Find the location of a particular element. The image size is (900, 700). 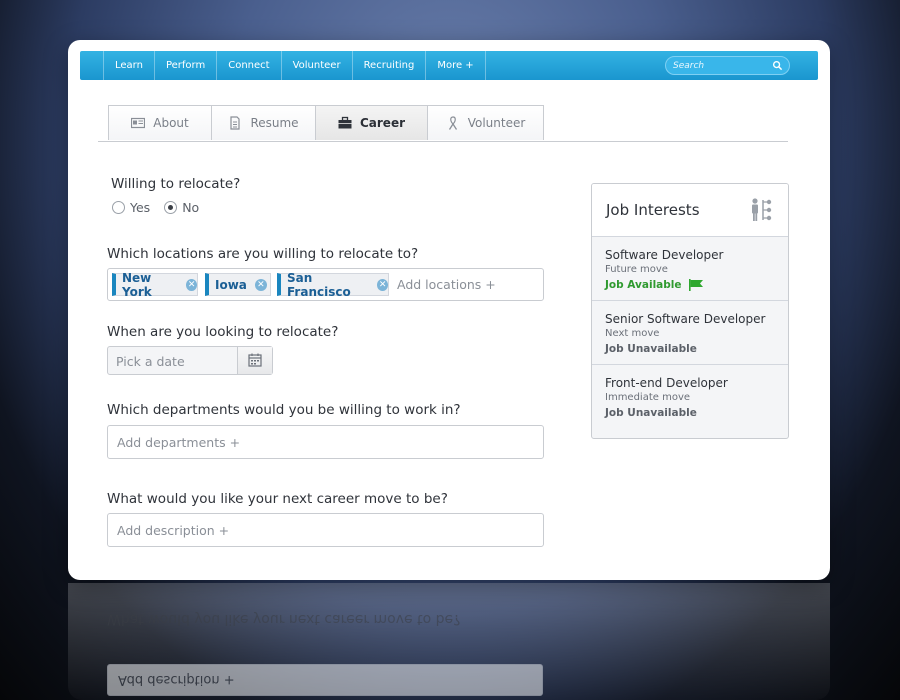

location-chip: Iowa ✕ is located at coordinates (238, 284).